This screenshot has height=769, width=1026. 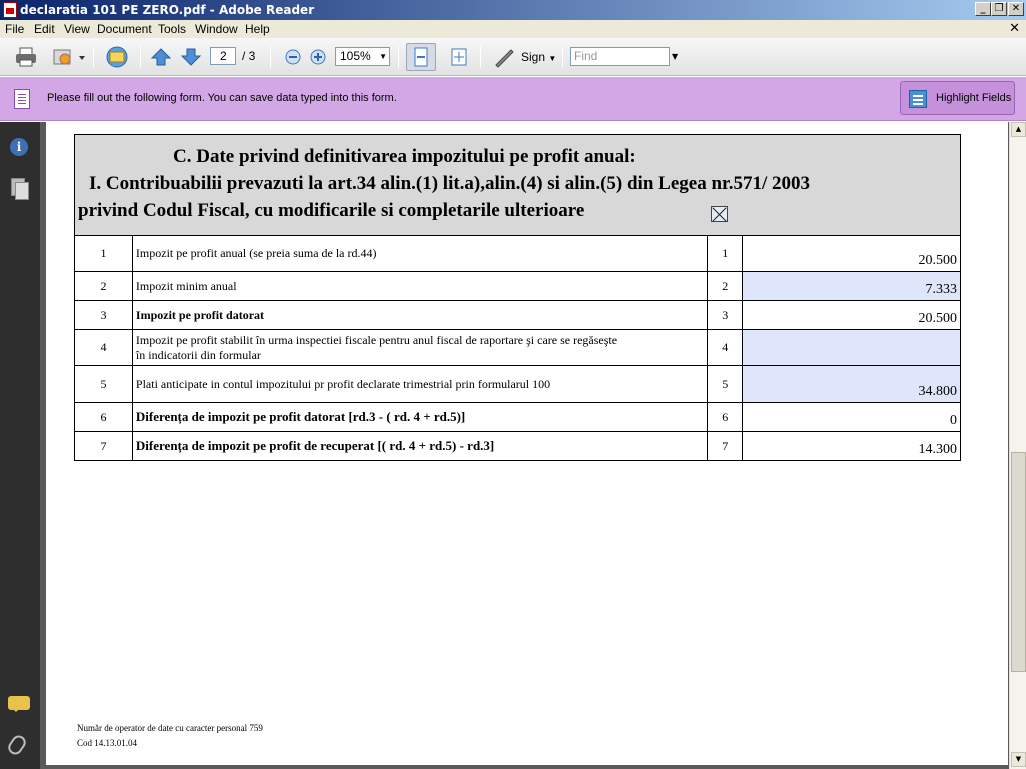 I want to click on document-close-icon: ✕, so click(x=1014, y=28).